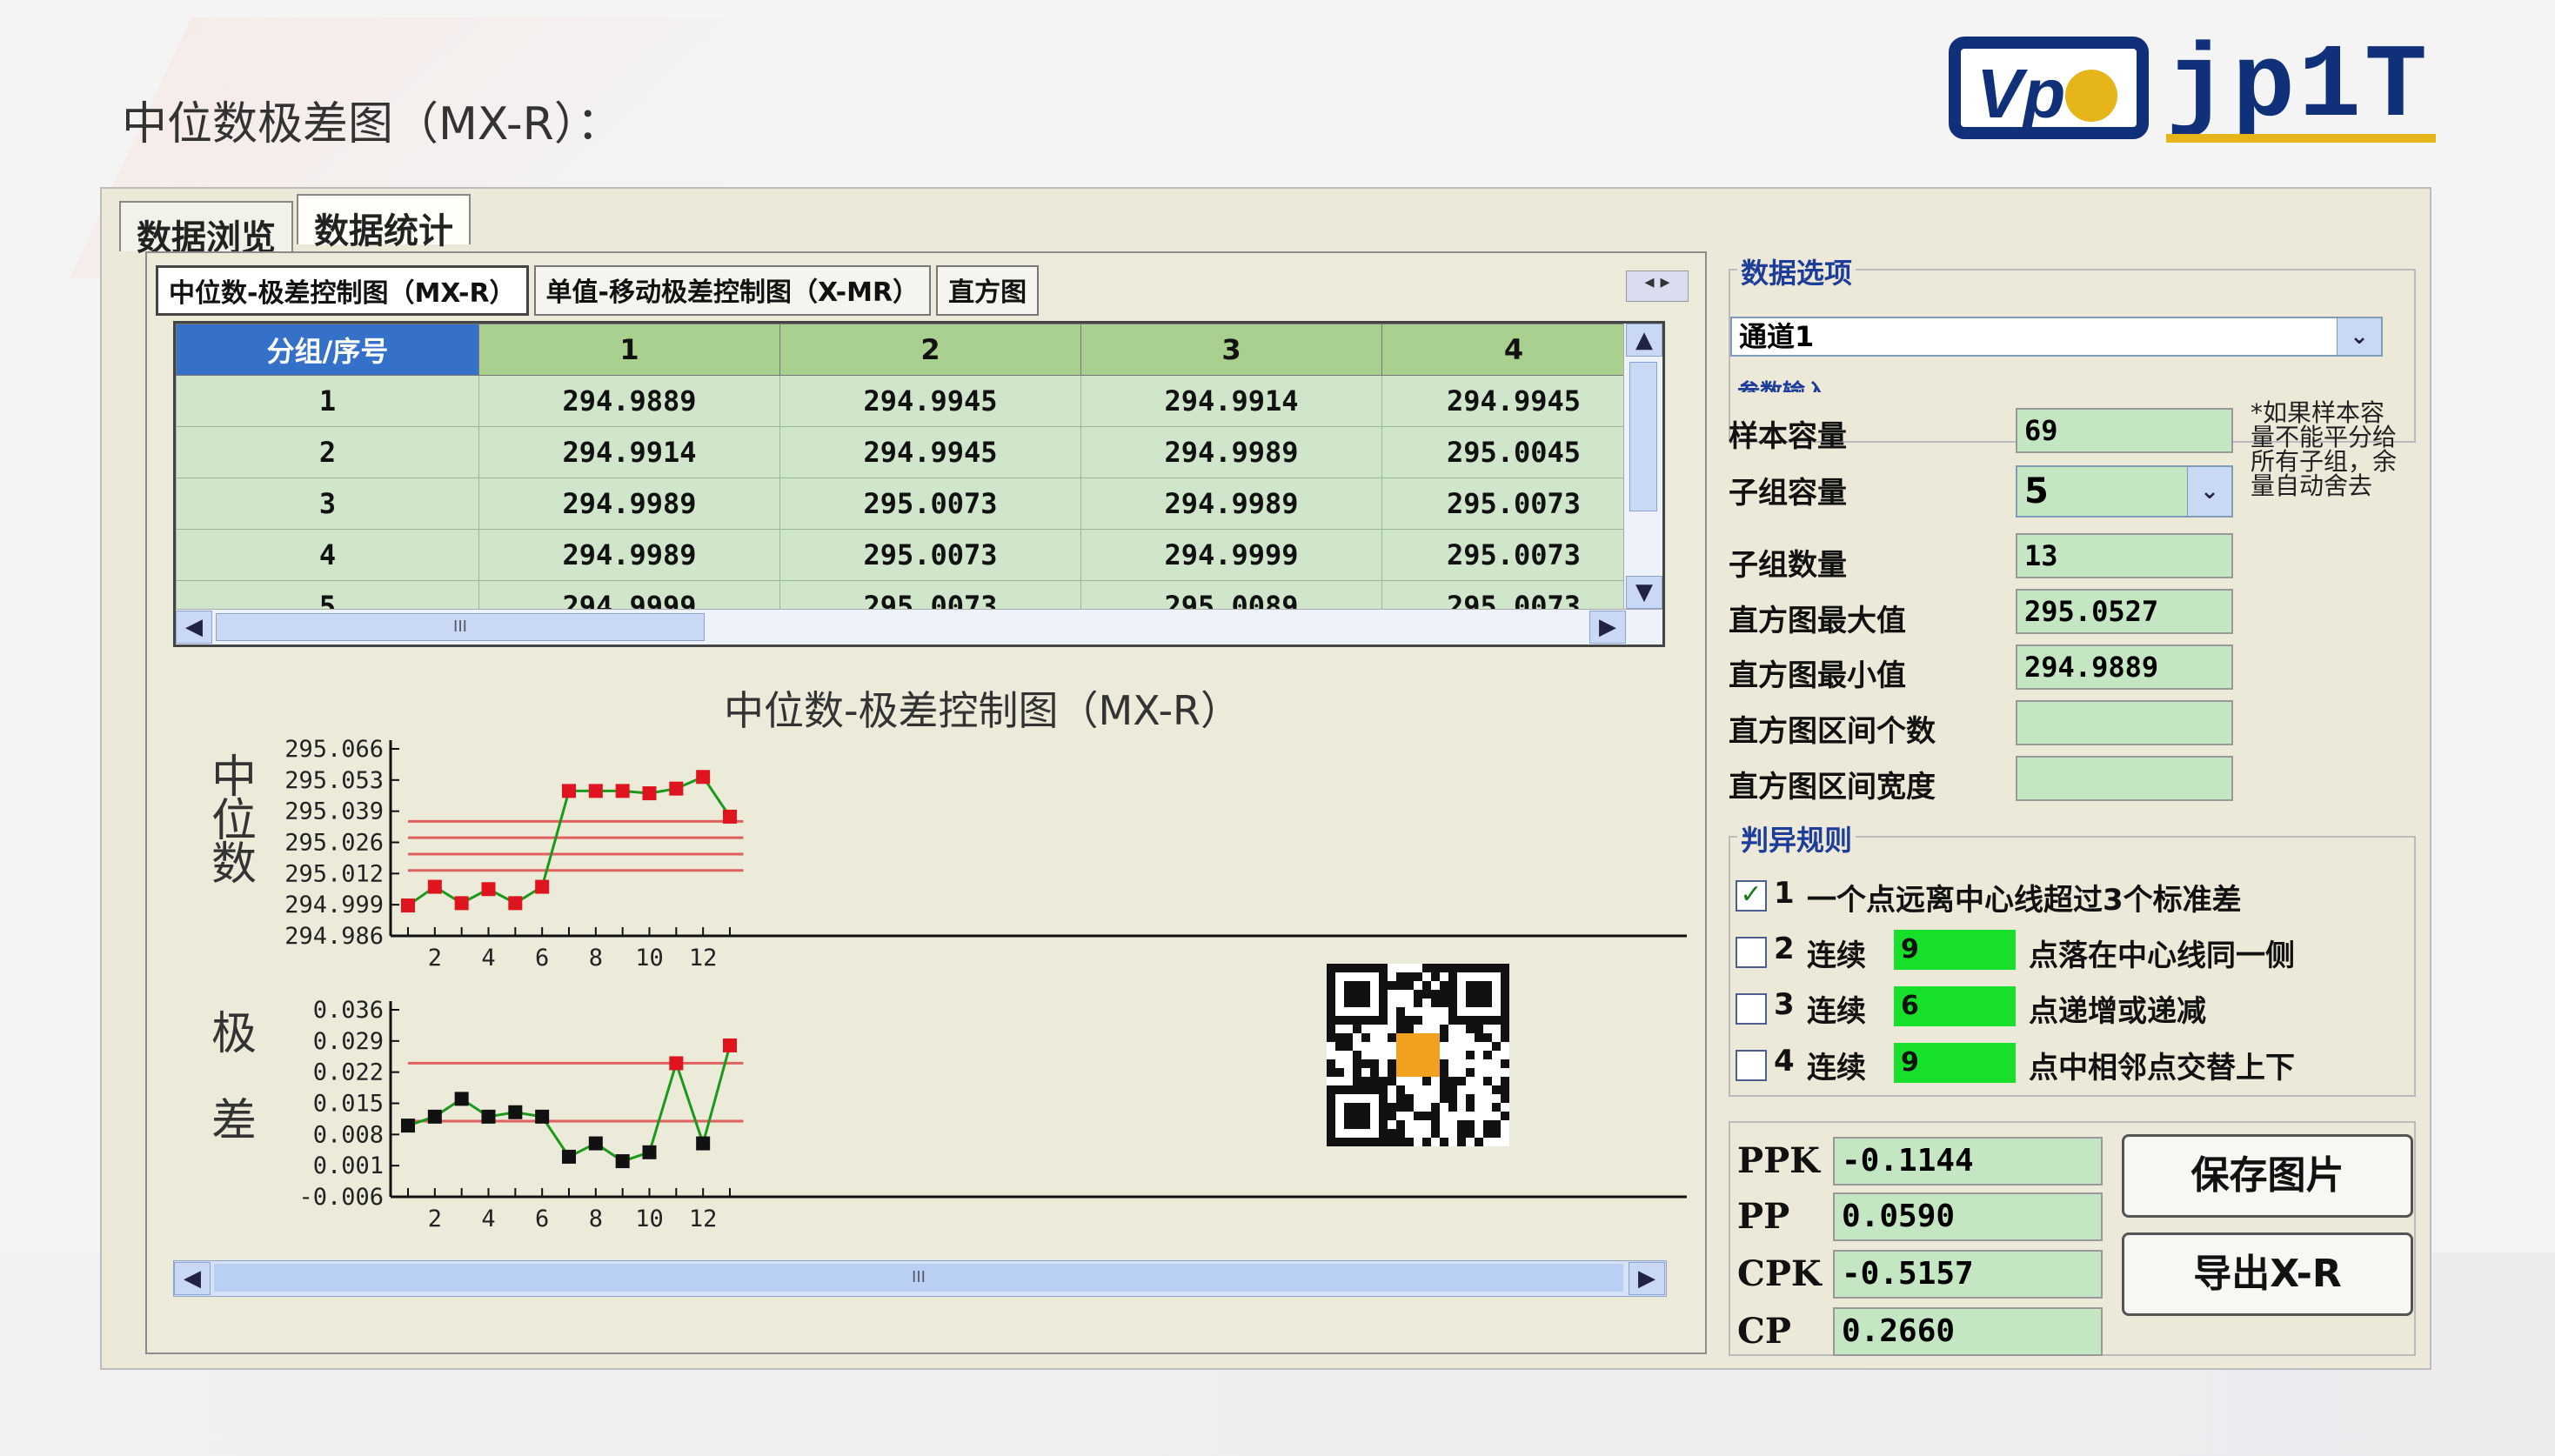  What do you see at coordinates (1751, 896) in the screenshot?
I see `rule1-checkbox: ✓` at bounding box center [1751, 896].